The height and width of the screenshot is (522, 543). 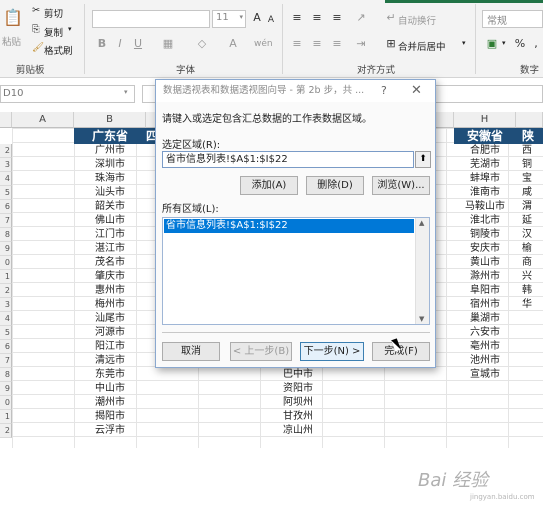 I want to click on shaanxi-city-cell: 华, so click(x=529, y=305).